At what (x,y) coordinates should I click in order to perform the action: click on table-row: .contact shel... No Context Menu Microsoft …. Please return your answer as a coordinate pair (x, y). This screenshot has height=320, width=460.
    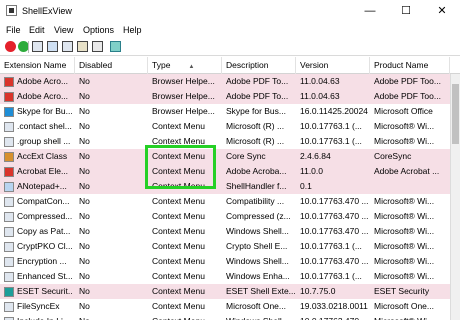
    Looking at the image, I should click on (225, 126).